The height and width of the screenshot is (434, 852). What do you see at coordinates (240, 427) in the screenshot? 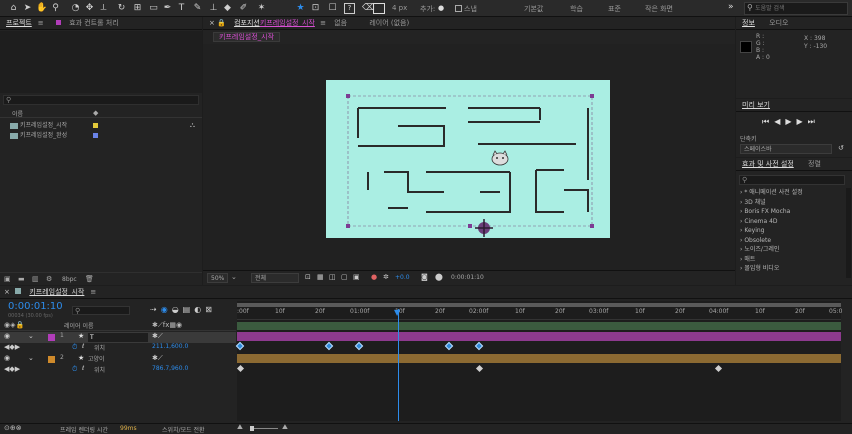
I see `zoom-out-icon: ⛰` at bounding box center [240, 427].